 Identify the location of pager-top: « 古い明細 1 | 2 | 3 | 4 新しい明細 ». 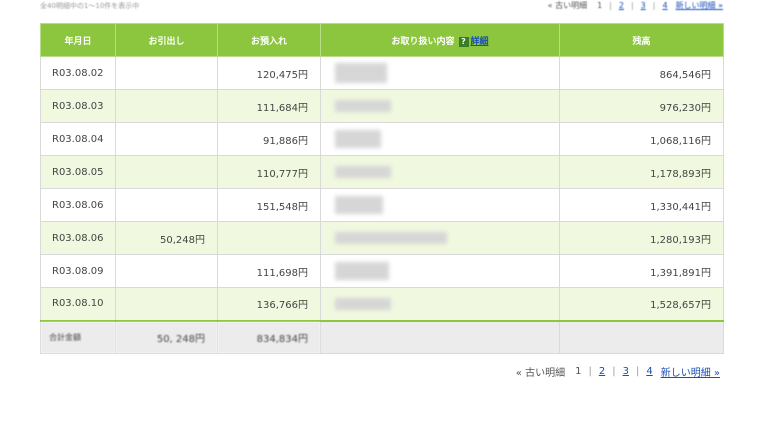
(635, 5).